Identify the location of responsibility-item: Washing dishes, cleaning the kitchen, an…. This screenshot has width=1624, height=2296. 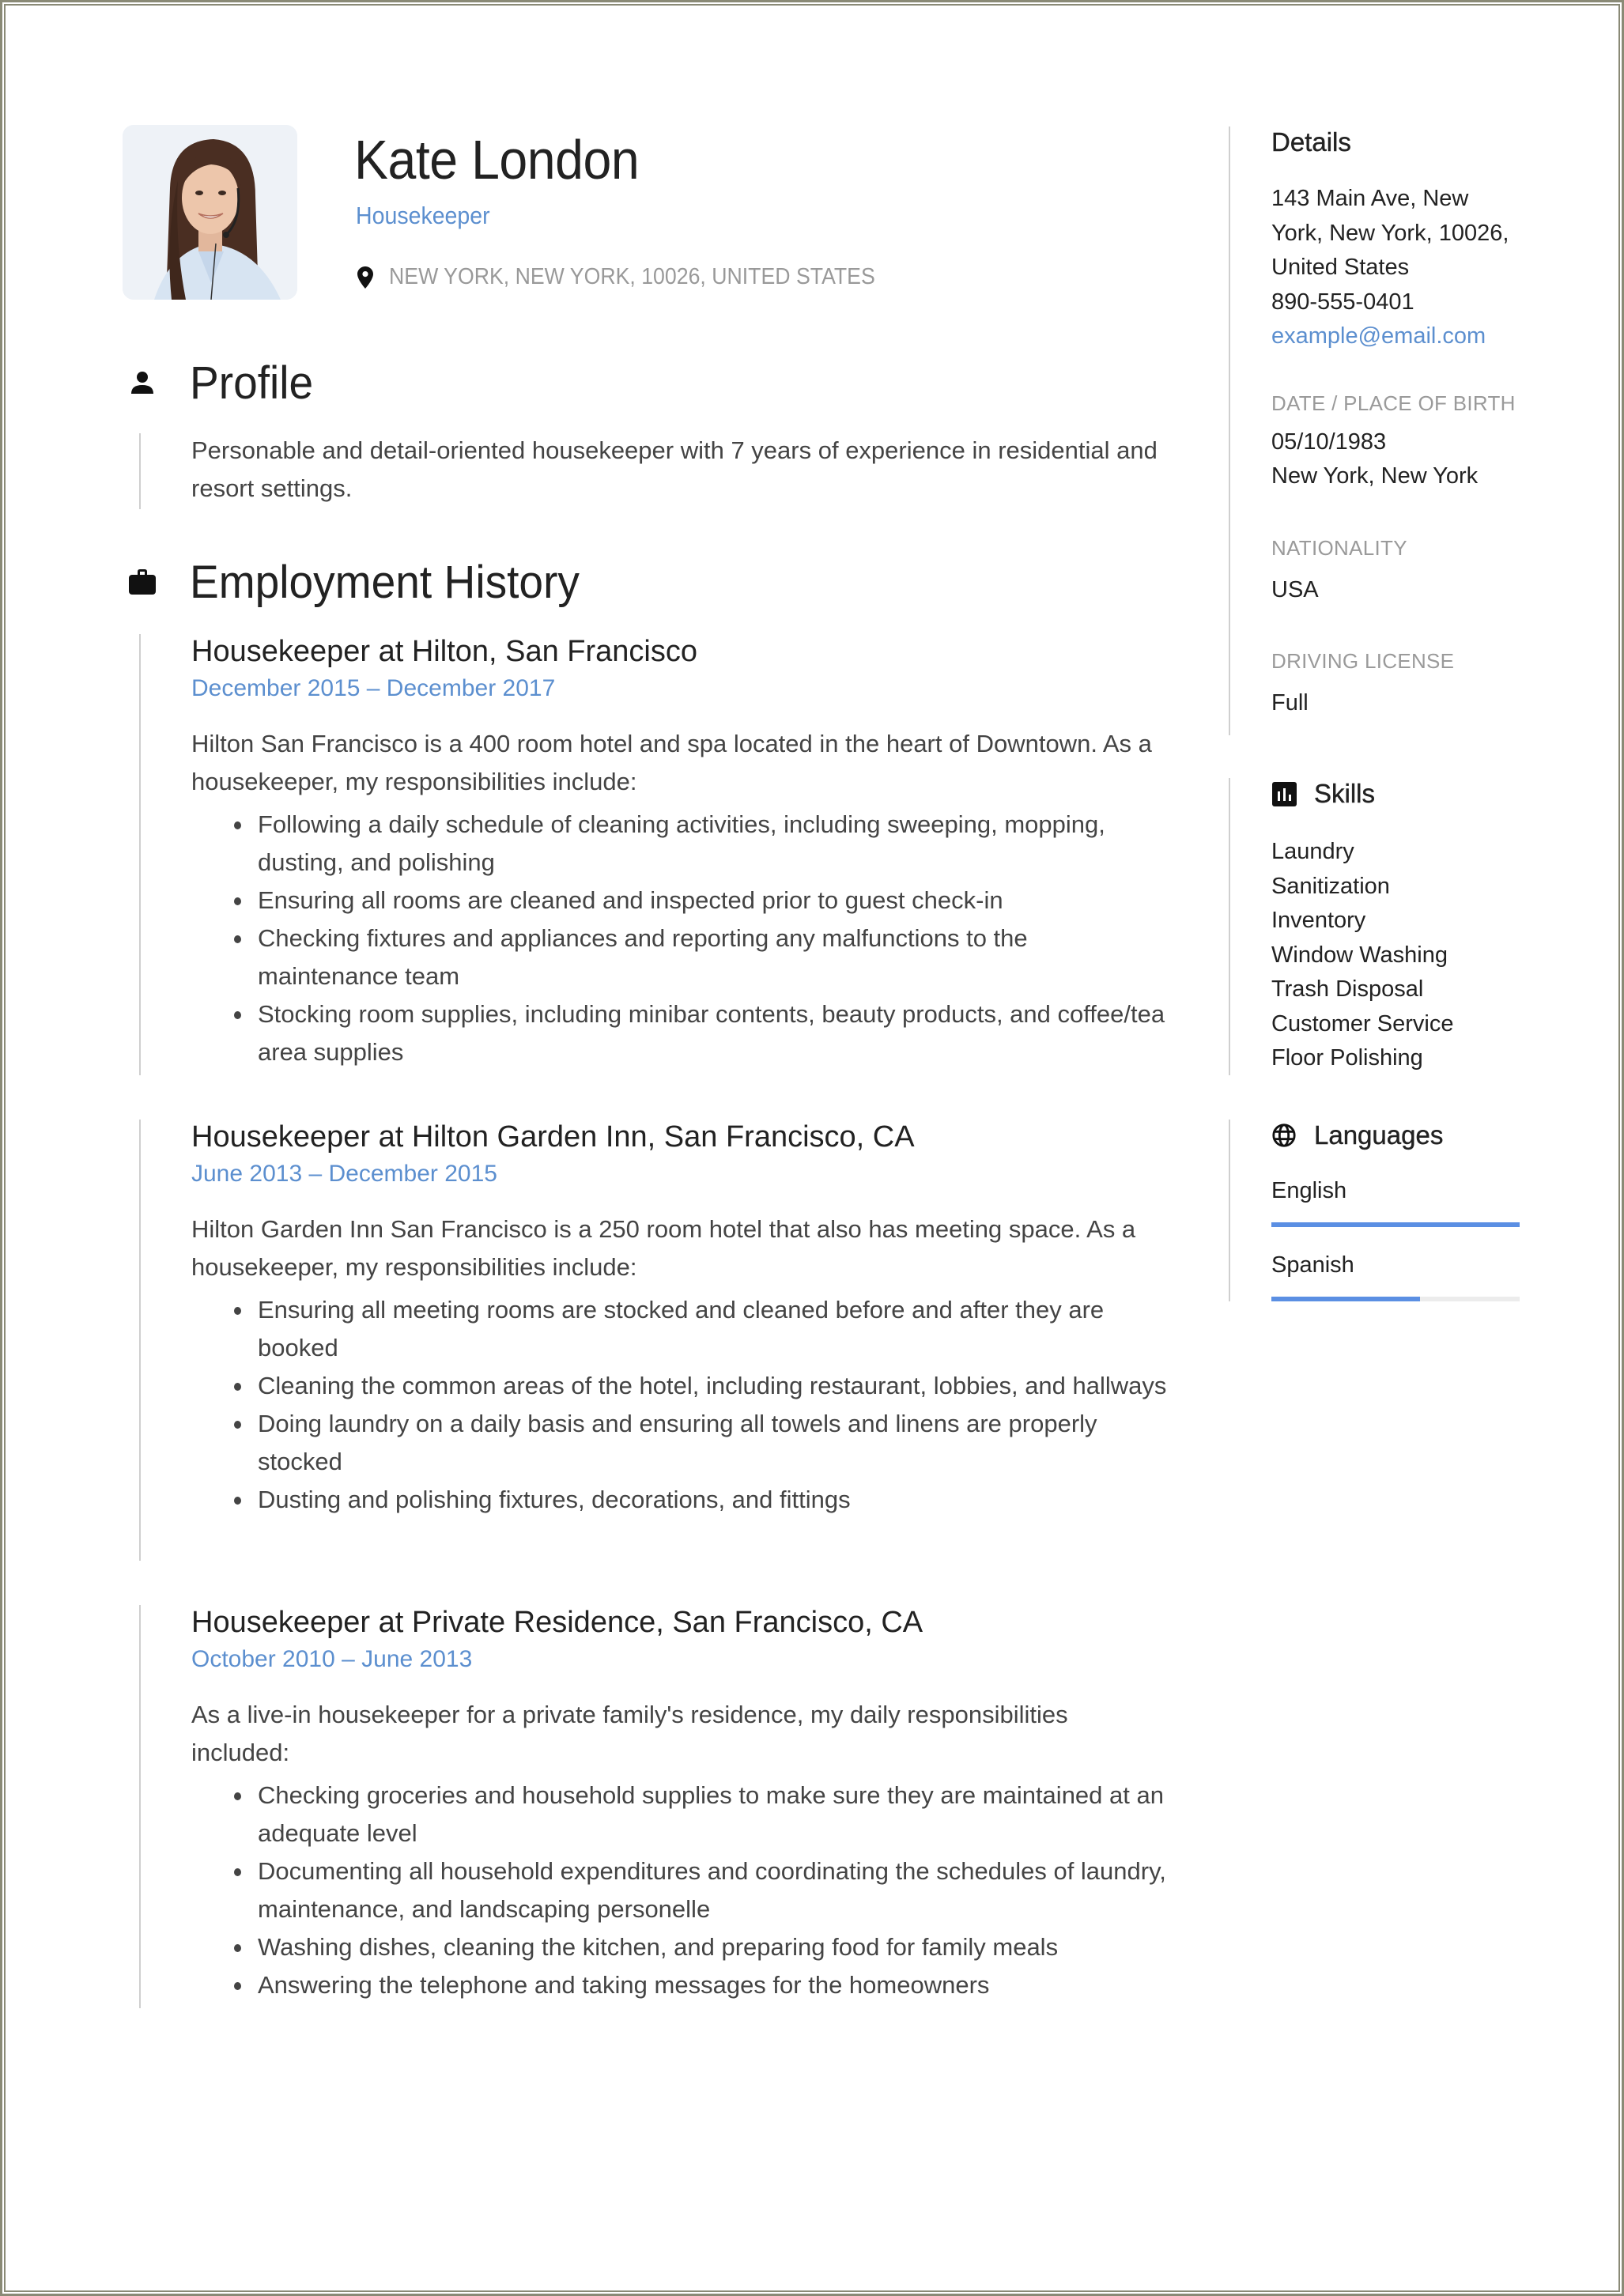
(703, 1947).